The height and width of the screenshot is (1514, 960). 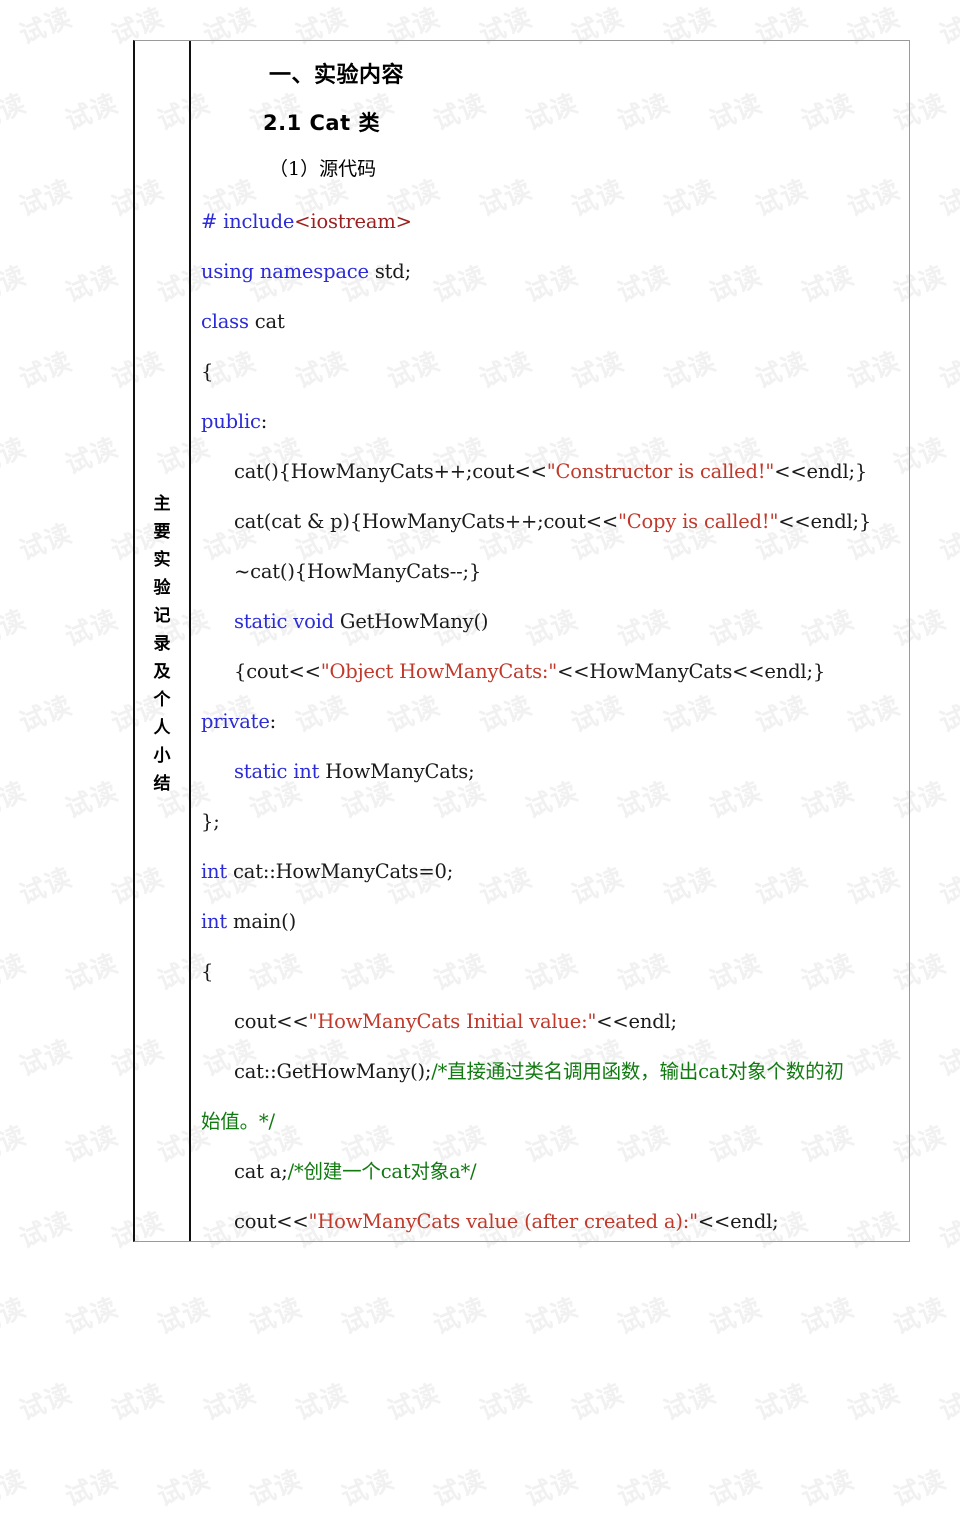 What do you see at coordinates (225, 321) in the screenshot?
I see `code-token-kw: class` at bounding box center [225, 321].